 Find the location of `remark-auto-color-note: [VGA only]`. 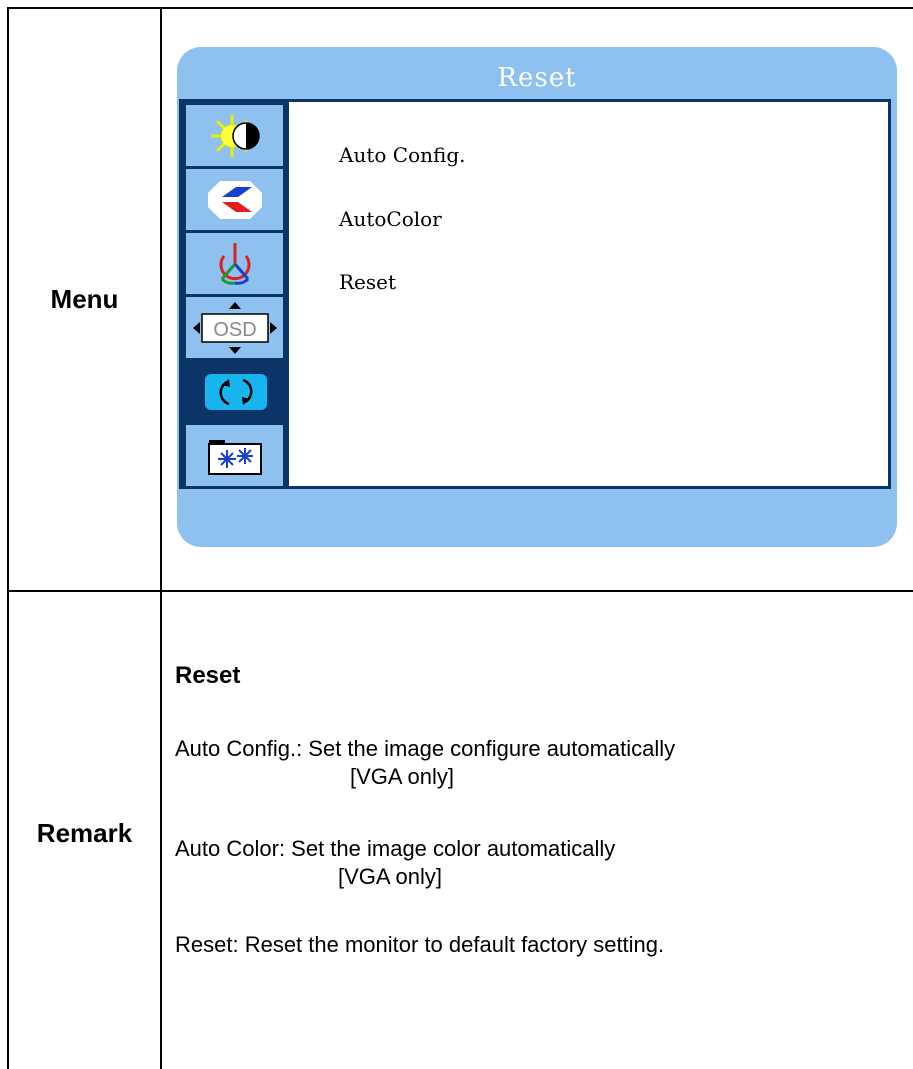

remark-auto-color-note: [VGA only] is located at coordinates (390, 876).